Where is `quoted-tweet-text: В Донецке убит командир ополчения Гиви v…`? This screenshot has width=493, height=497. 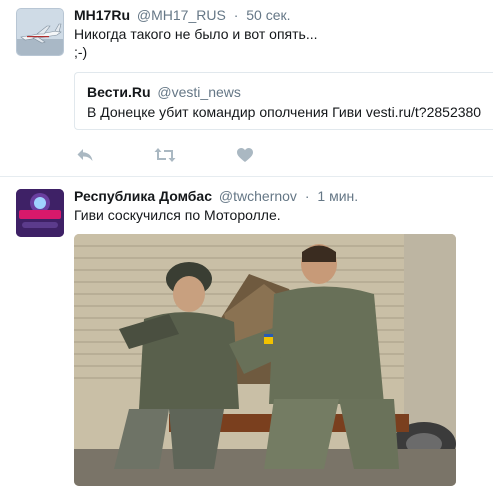 quoted-tweet-text: В Донецке убит командир ополчения Гиви v… is located at coordinates (284, 112).